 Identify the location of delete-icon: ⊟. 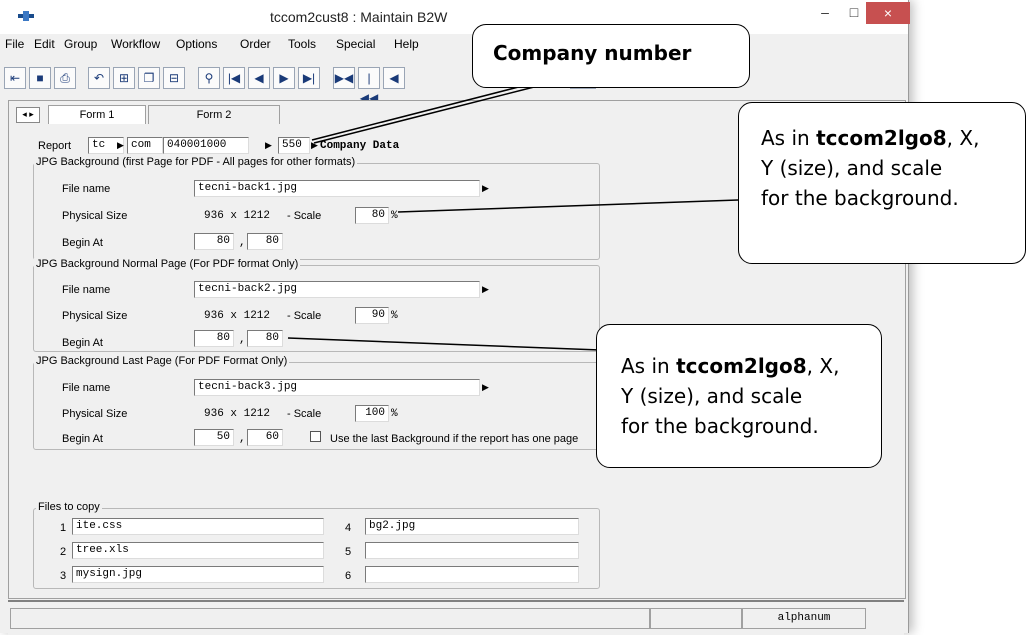
(174, 78).